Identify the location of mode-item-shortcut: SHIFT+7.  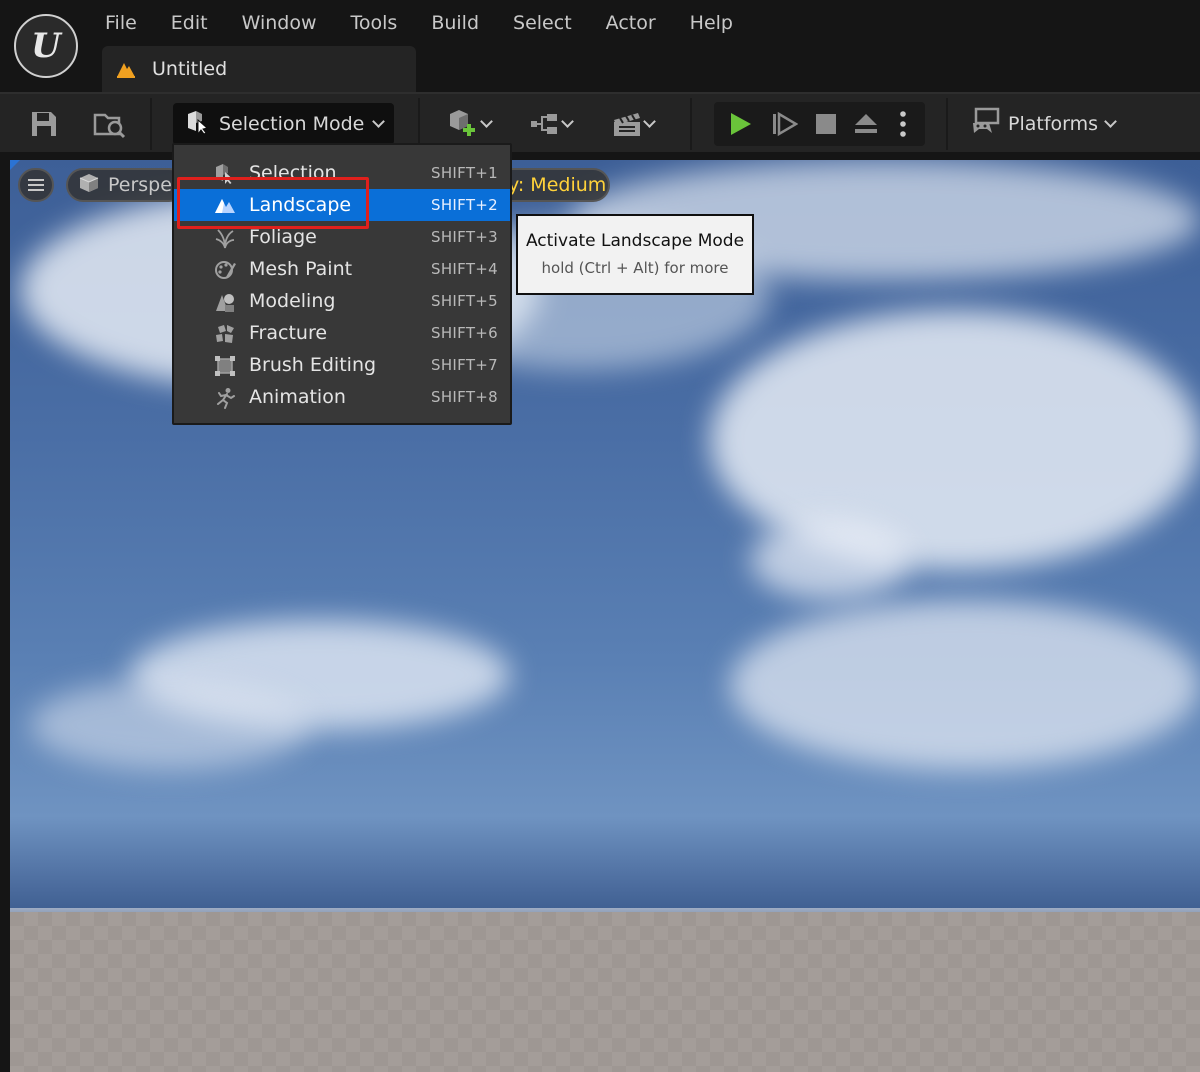
(464, 365).